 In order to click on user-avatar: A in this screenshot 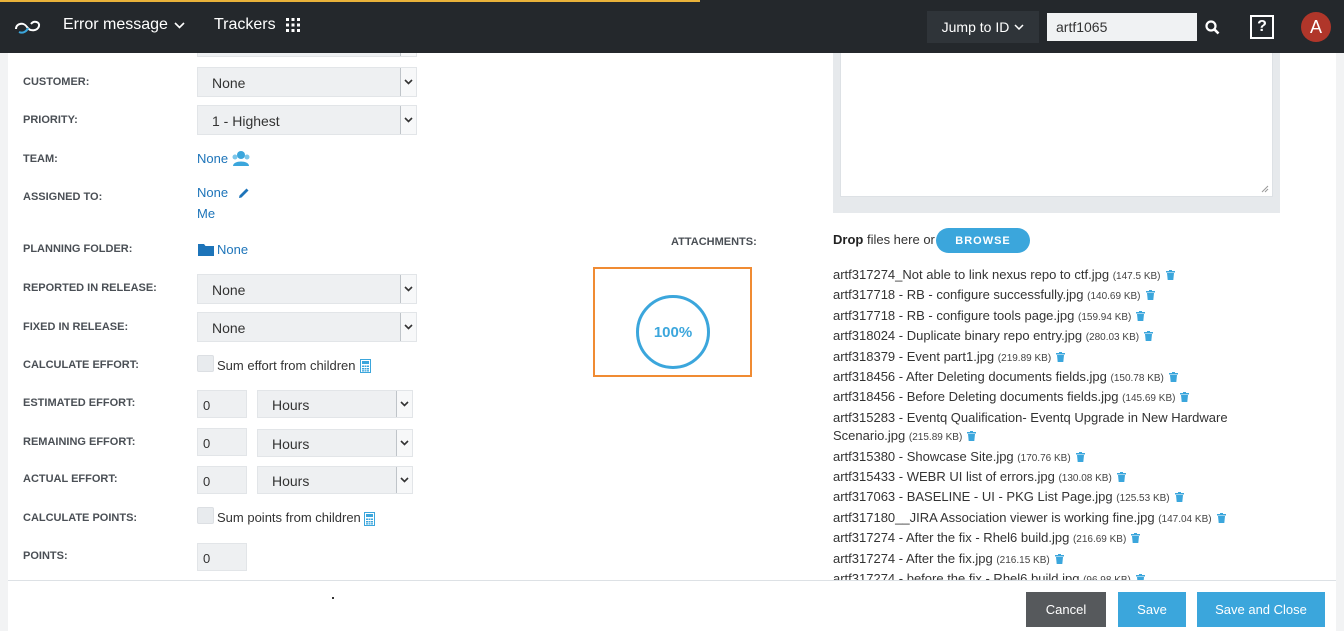, I will do `click(1316, 27)`.